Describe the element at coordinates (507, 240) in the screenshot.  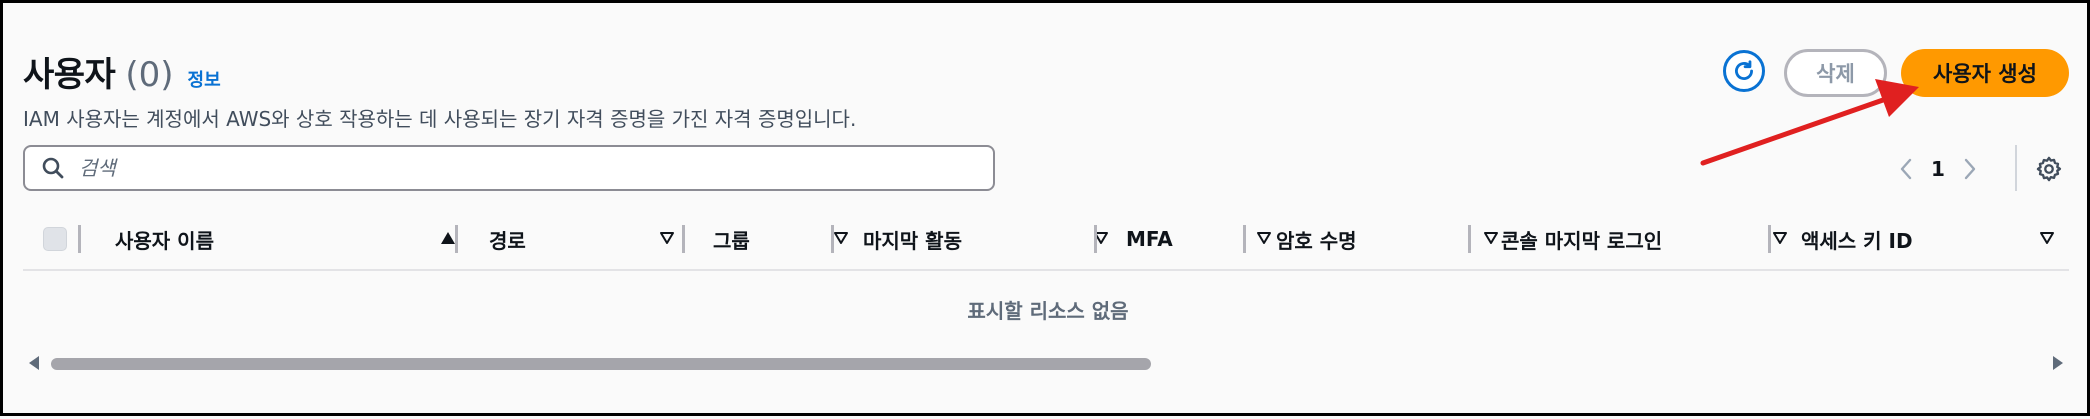
I see `column-label: 경로` at that location.